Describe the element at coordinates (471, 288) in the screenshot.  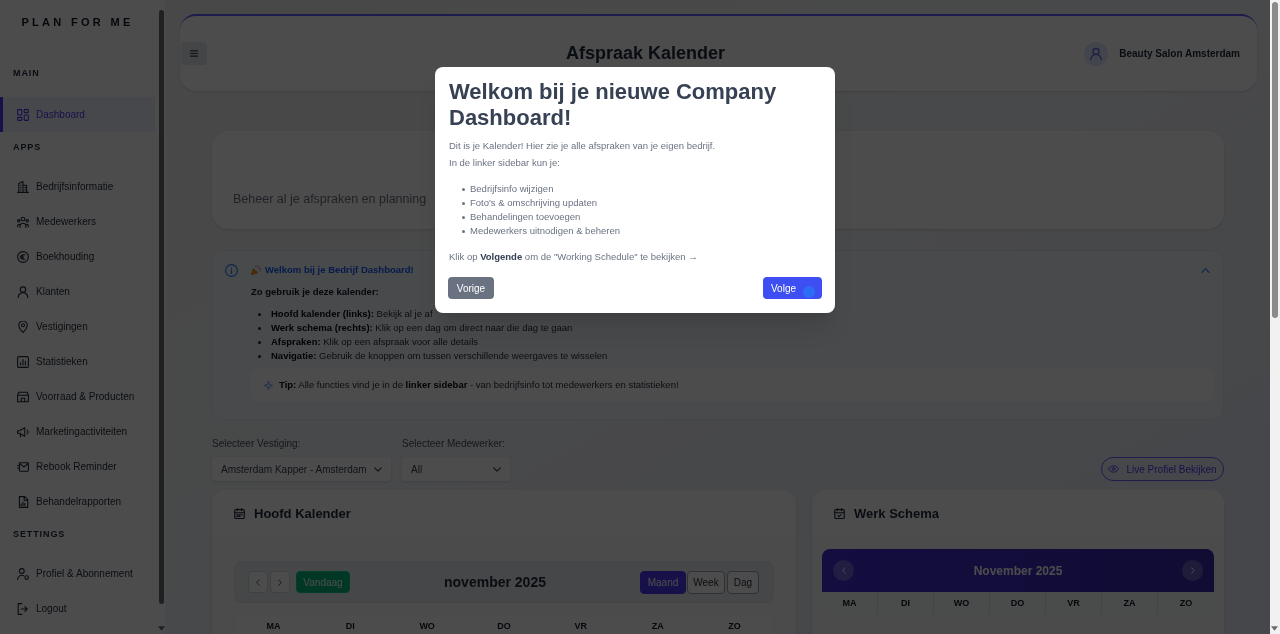
I see `previous-button: Vorige` at that location.